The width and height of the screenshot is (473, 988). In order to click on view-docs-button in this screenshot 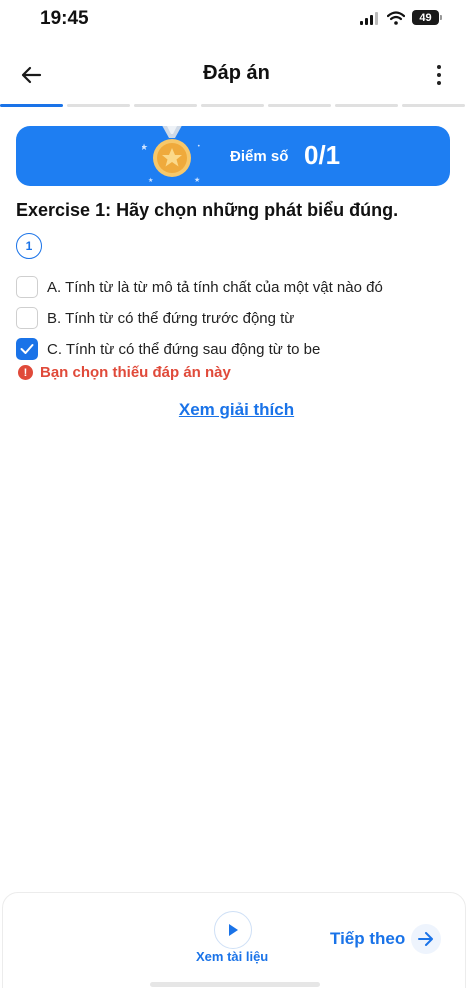, I will do `click(233, 930)`.